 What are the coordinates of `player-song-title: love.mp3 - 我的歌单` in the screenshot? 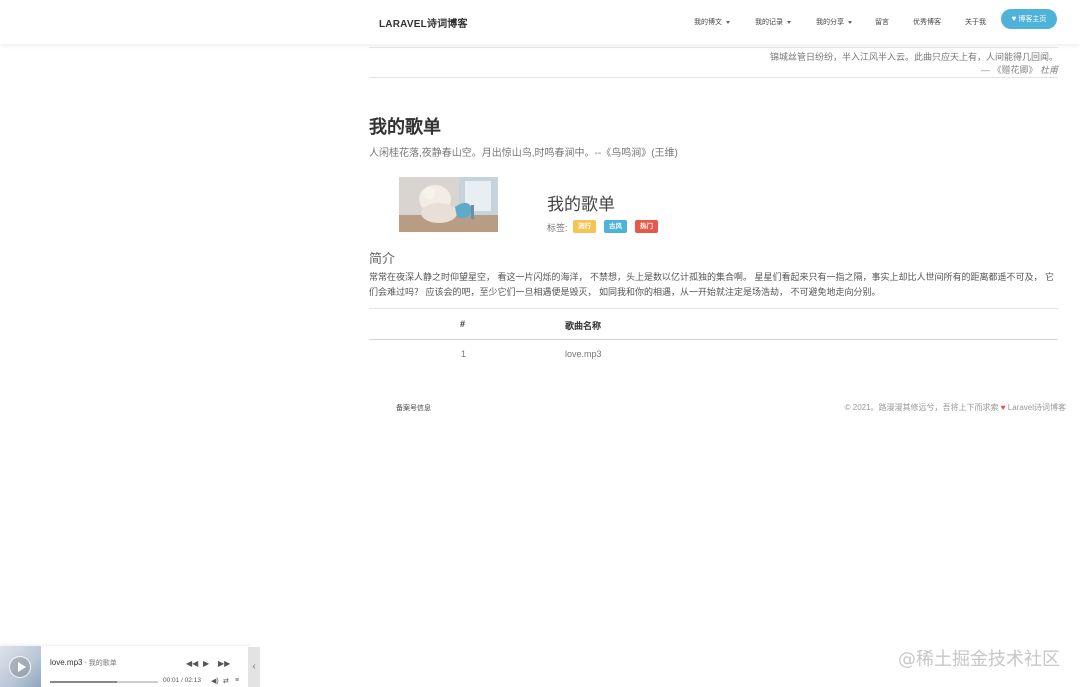 It's located at (83, 663).